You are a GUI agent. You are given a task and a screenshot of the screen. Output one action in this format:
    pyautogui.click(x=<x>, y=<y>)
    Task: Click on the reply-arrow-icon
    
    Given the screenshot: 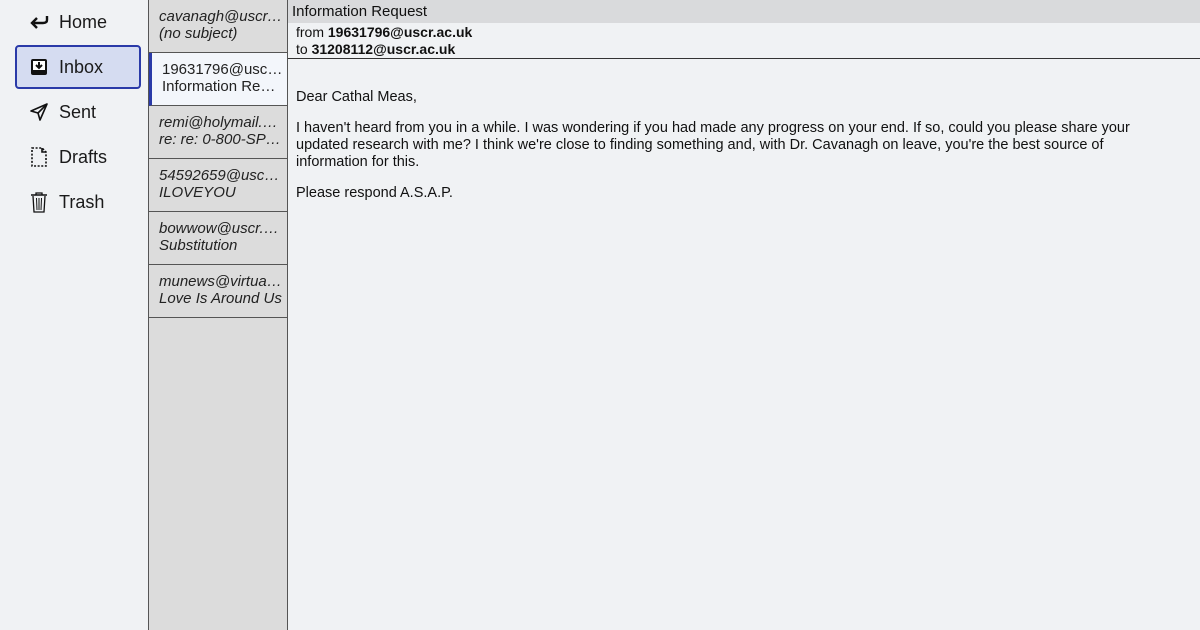 What is the action you would take?
    pyautogui.click(x=39, y=22)
    